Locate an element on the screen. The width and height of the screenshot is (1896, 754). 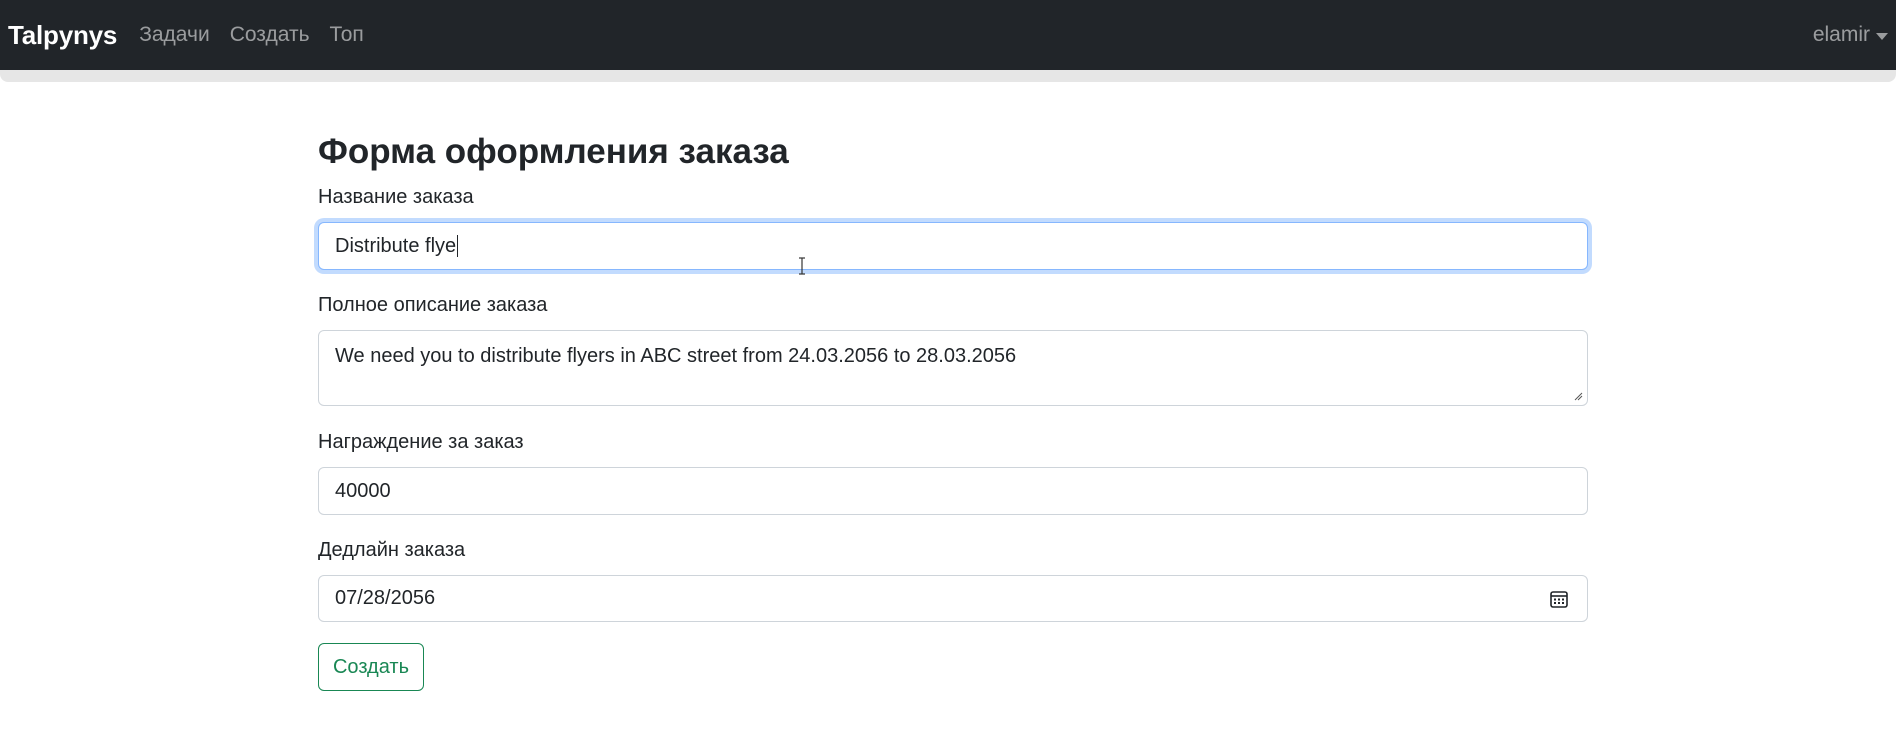
user-menu: elamir is located at coordinates (1850, 35).